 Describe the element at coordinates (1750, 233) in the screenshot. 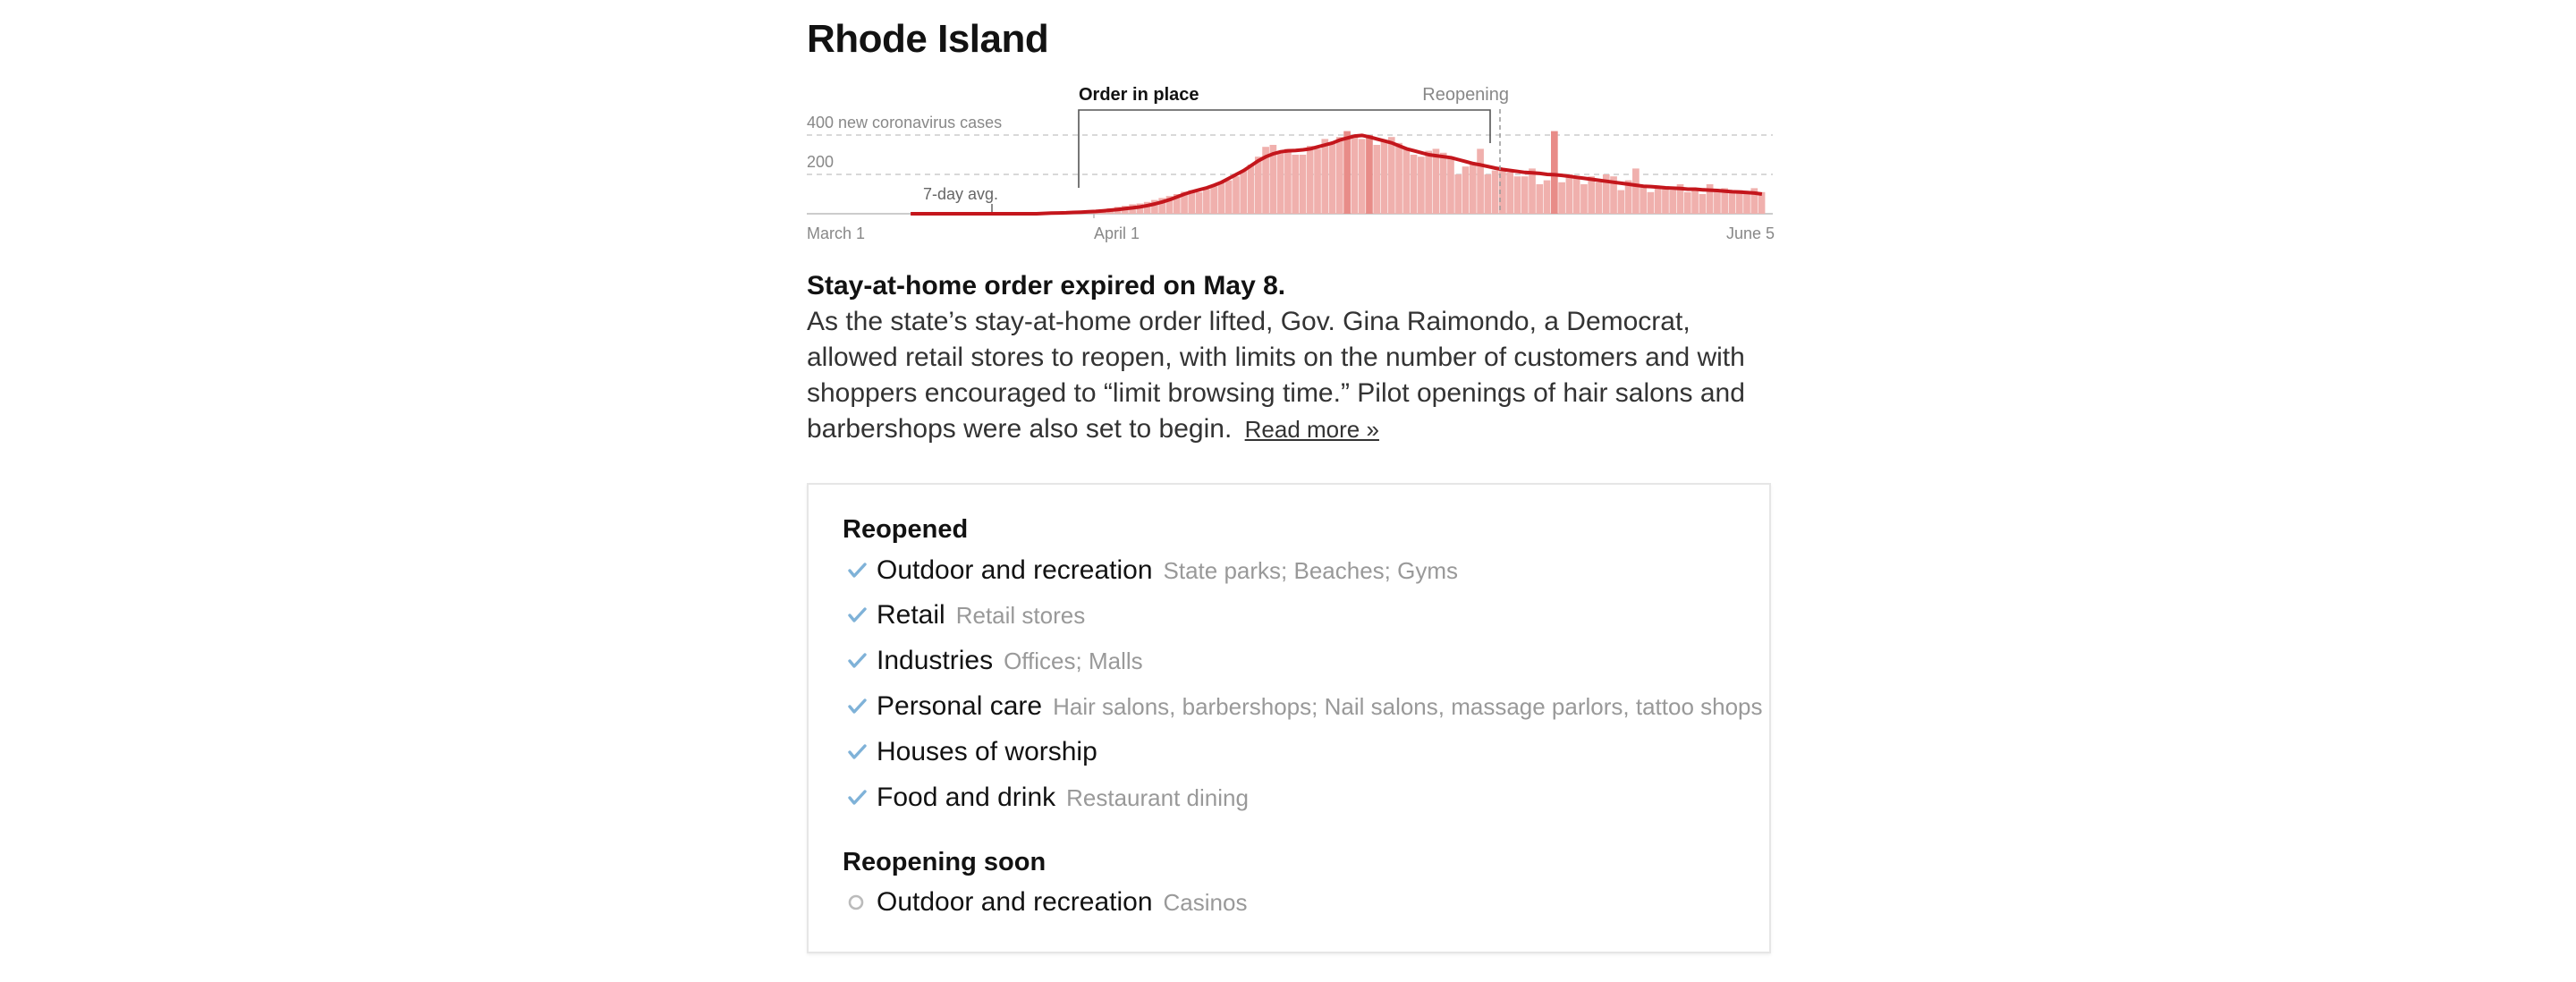

I see `x-tick-label: June 5` at that location.